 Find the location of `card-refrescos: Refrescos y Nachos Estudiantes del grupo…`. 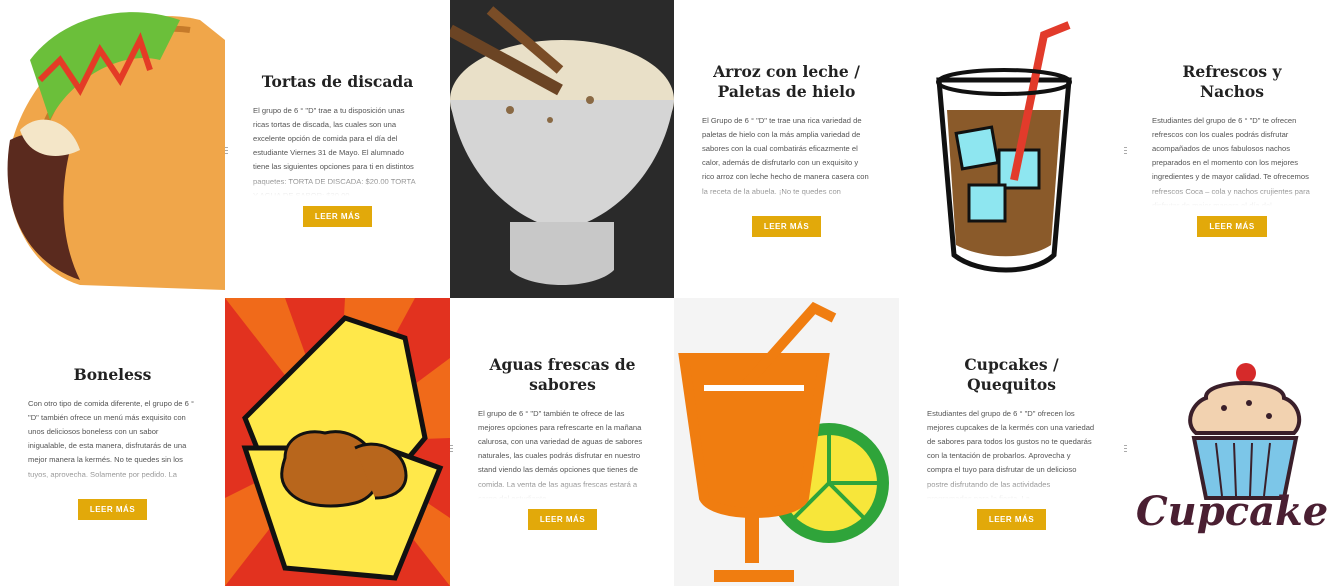

card-refrescos: Refrescos y Nachos Estudiantes del grupo… is located at coordinates (1232, 149).